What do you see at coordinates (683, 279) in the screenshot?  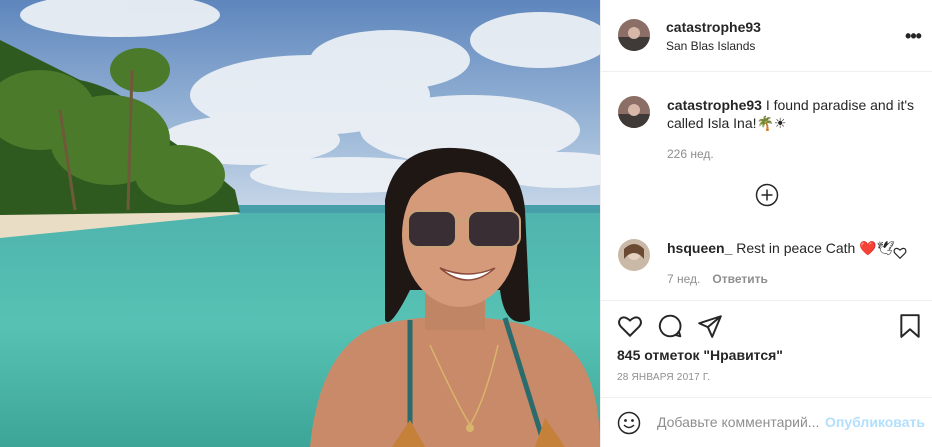 I see `comment-time: 7 нед.` at bounding box center [683, 279].